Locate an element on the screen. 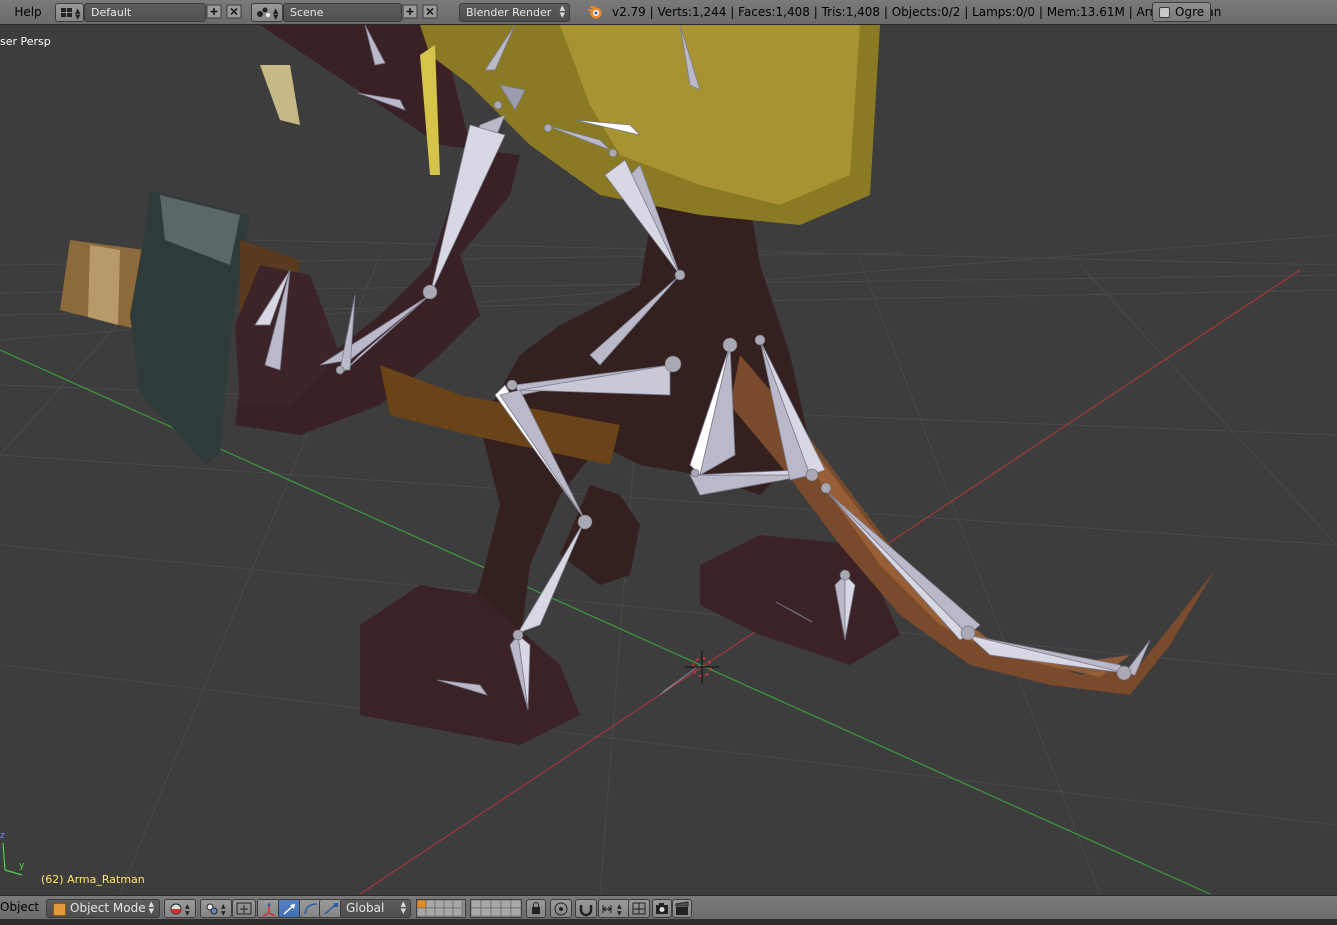  lock-layers-button is located at coordinates (536, 908).